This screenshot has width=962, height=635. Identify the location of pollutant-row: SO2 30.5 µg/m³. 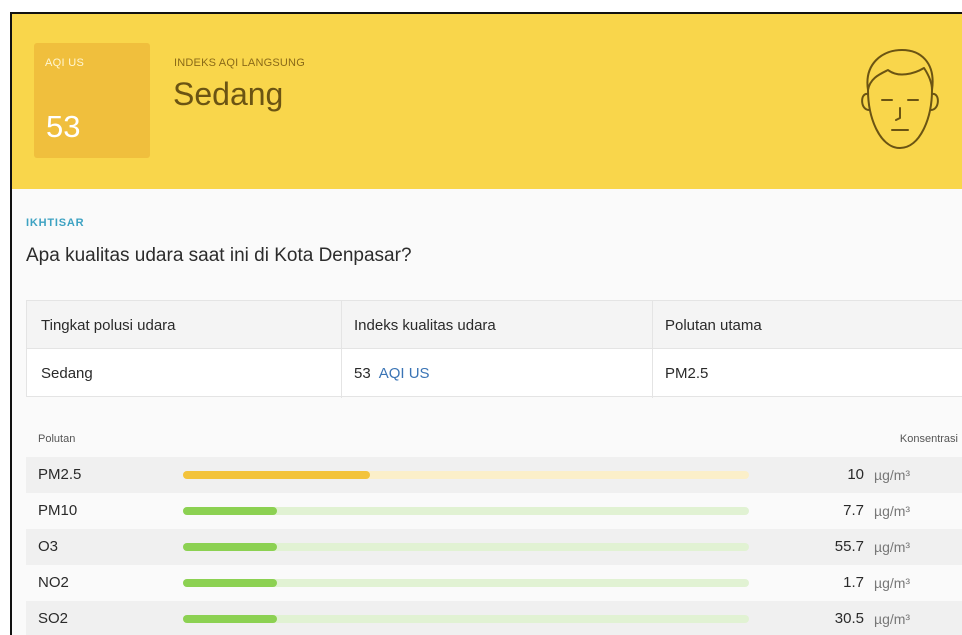
(494, 618).